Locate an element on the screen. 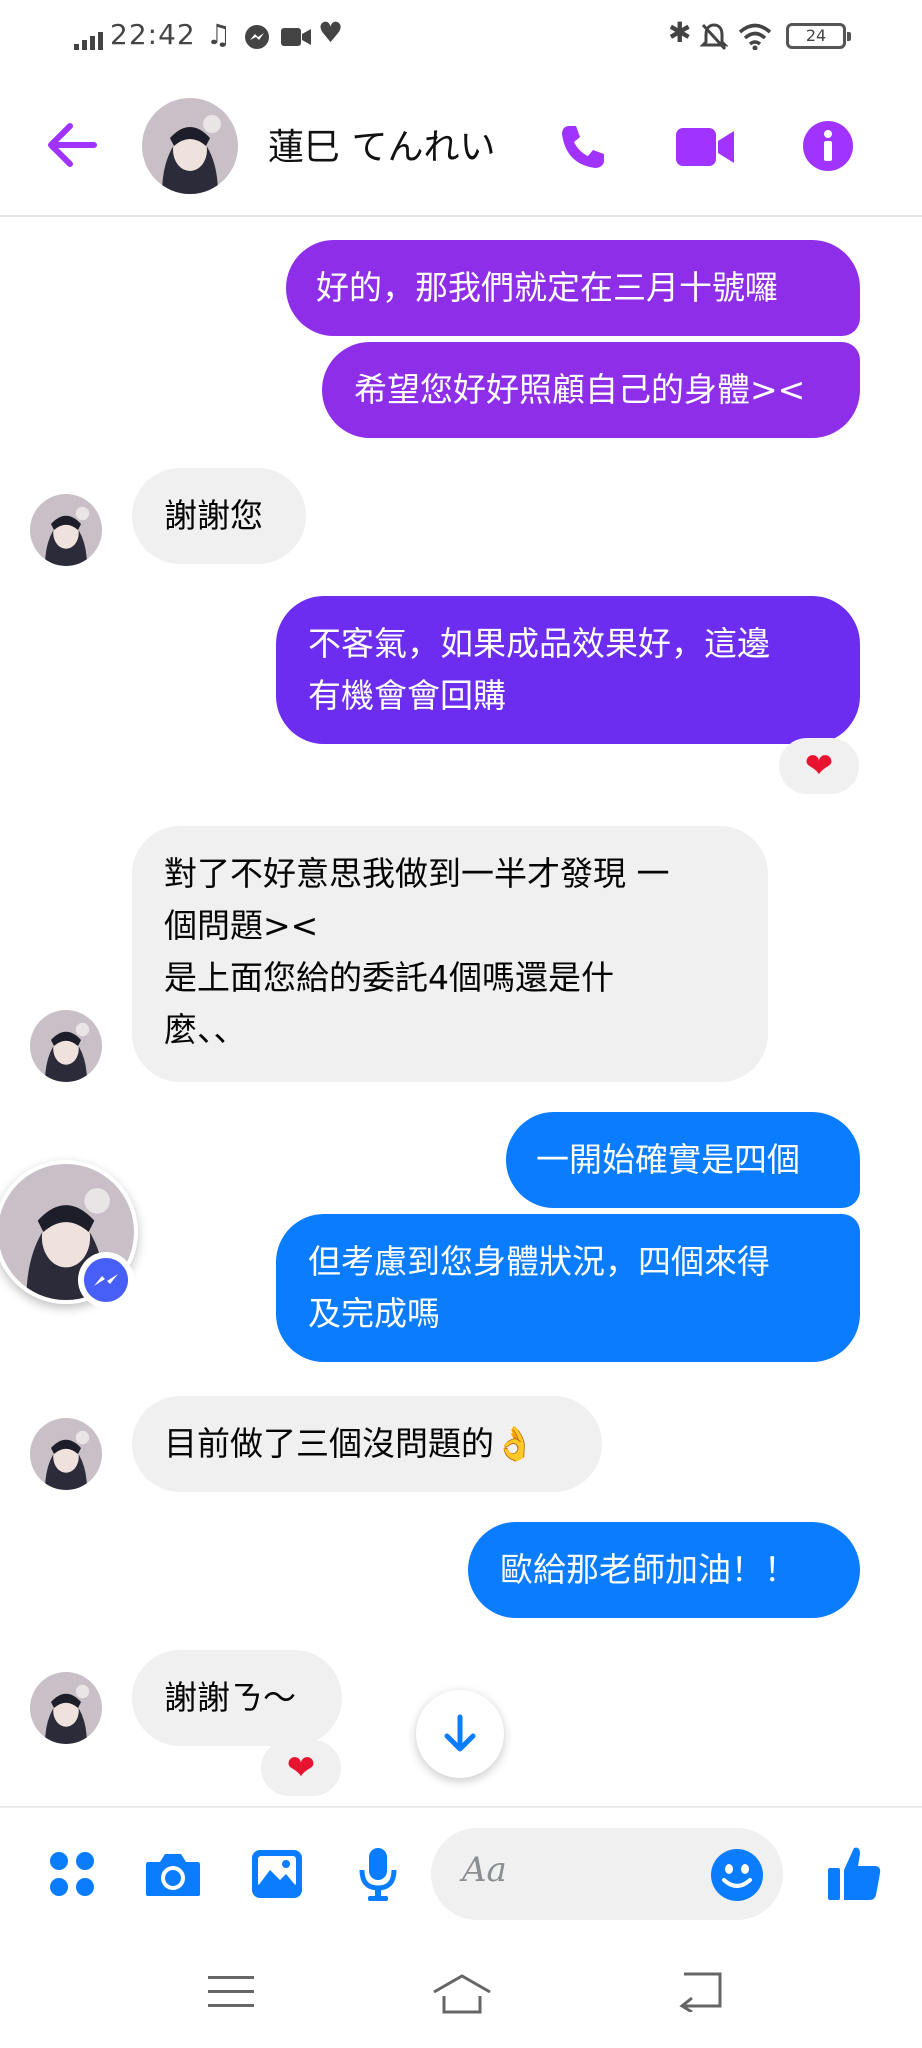 The height and width of the screenshot is (2048, 922). message-line: 對了不好意思我做到一半才發現 一 is located at coordinates (417, 873).